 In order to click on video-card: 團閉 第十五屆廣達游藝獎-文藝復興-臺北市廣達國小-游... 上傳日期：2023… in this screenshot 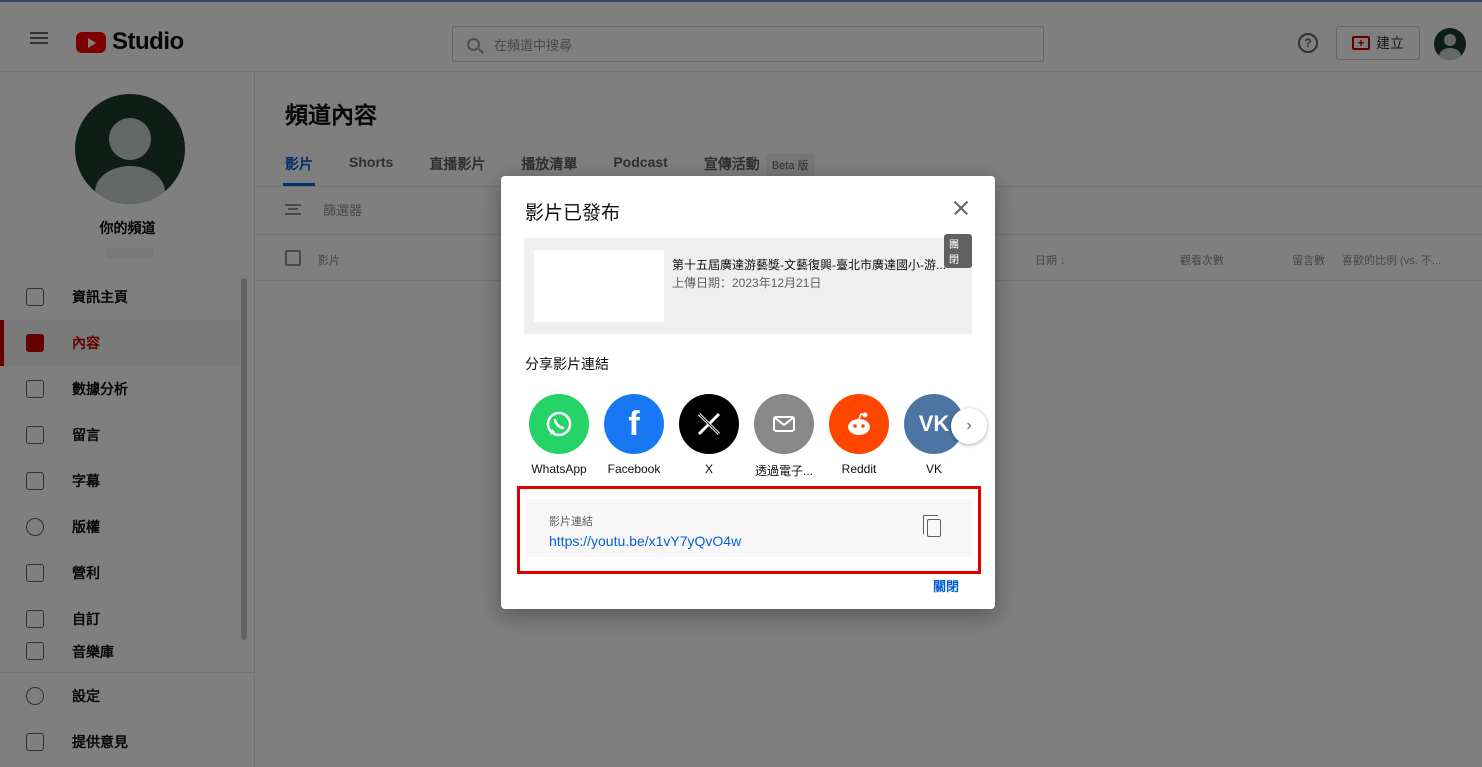, I will do `click(748, 284)`.